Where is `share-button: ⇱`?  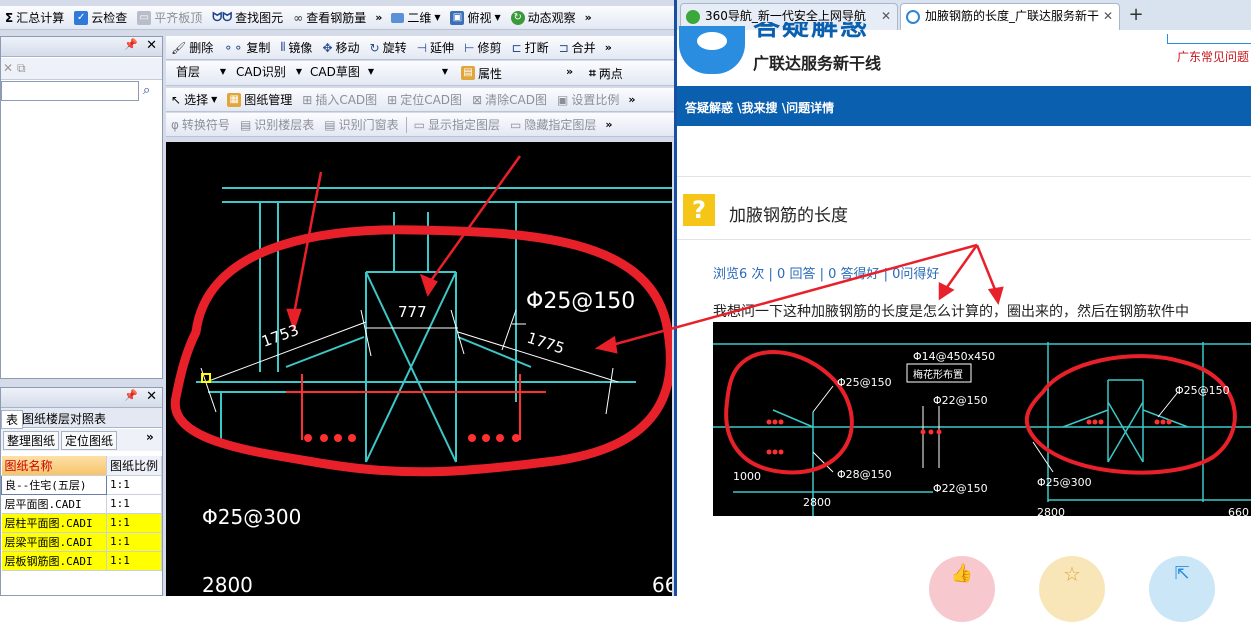
share-button: ⇱ is located at coordinates (1182, 589).